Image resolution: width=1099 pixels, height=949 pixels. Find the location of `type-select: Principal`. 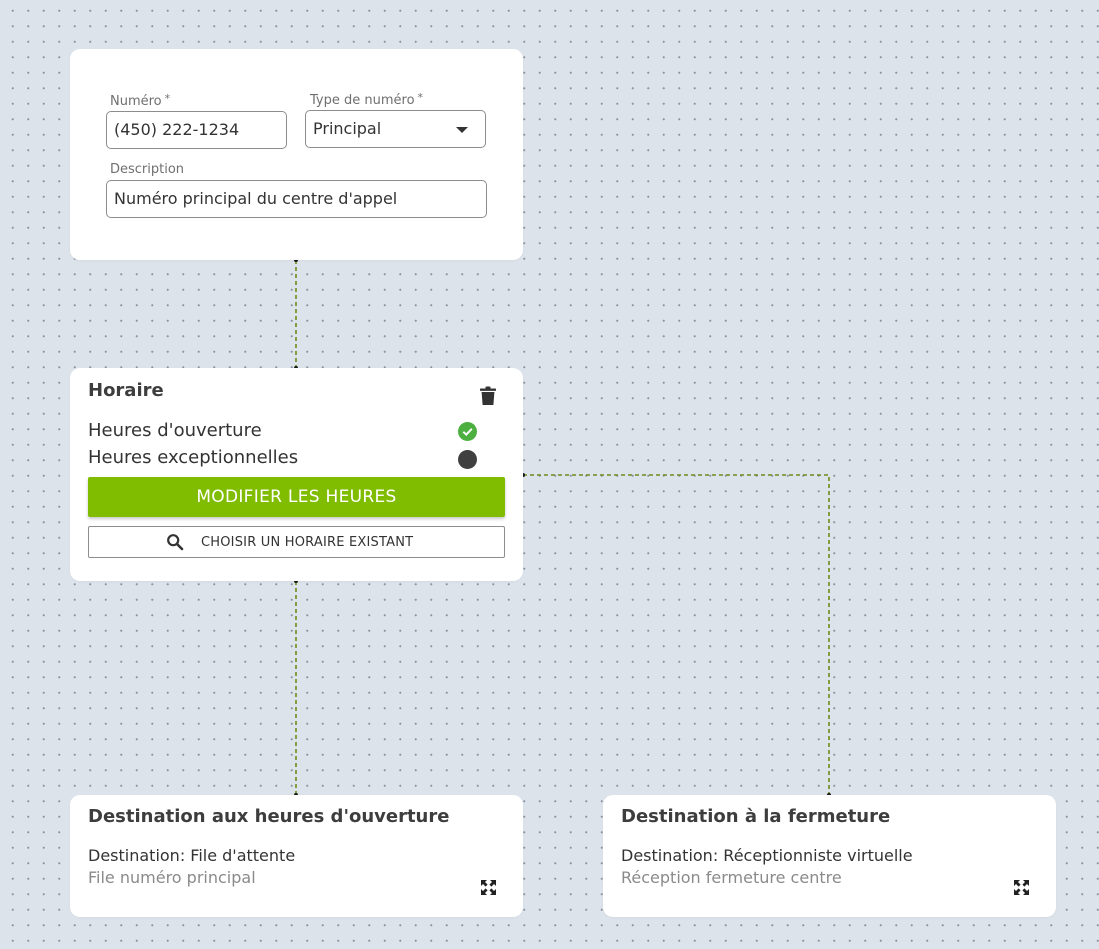

type-select: Principal is located at coordinates (395, 129).